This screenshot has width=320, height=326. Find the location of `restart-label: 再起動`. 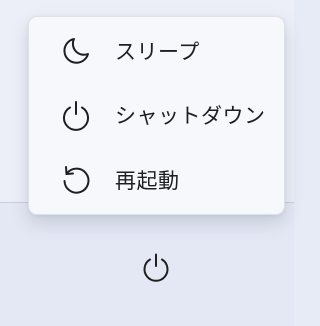

restart-label: 再起動 is located at coordinates (147, 181).